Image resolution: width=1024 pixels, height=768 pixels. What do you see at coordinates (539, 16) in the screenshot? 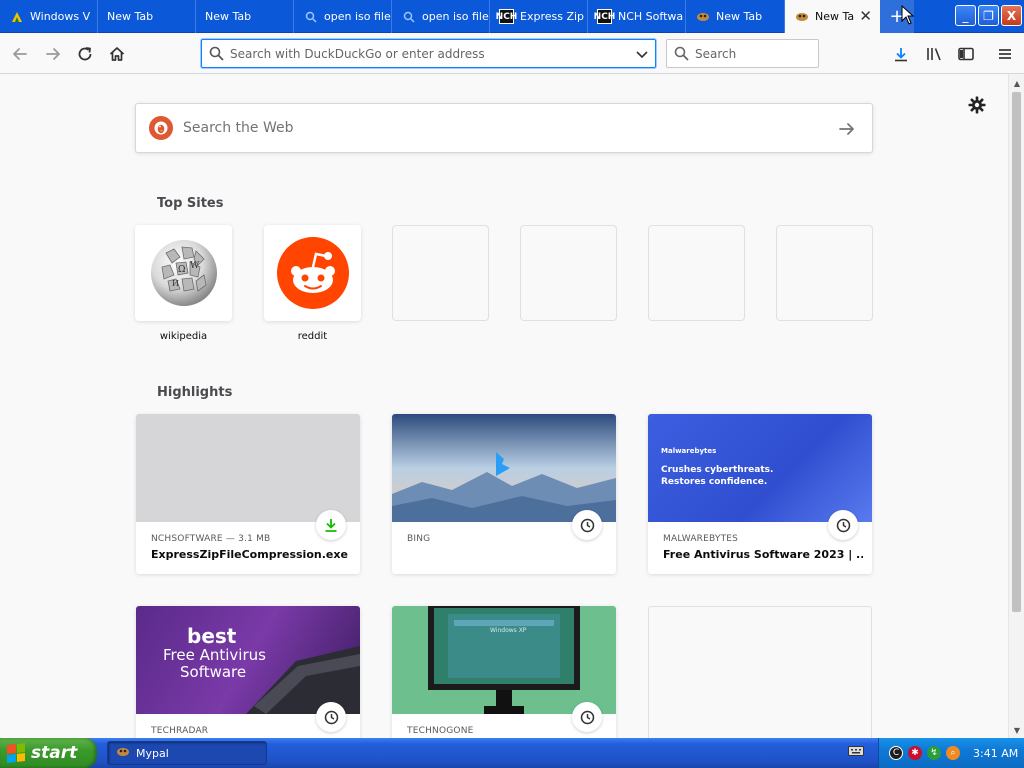
I see `tab-express-zip: NCH Express Zip` at bounding box center [539, 16].